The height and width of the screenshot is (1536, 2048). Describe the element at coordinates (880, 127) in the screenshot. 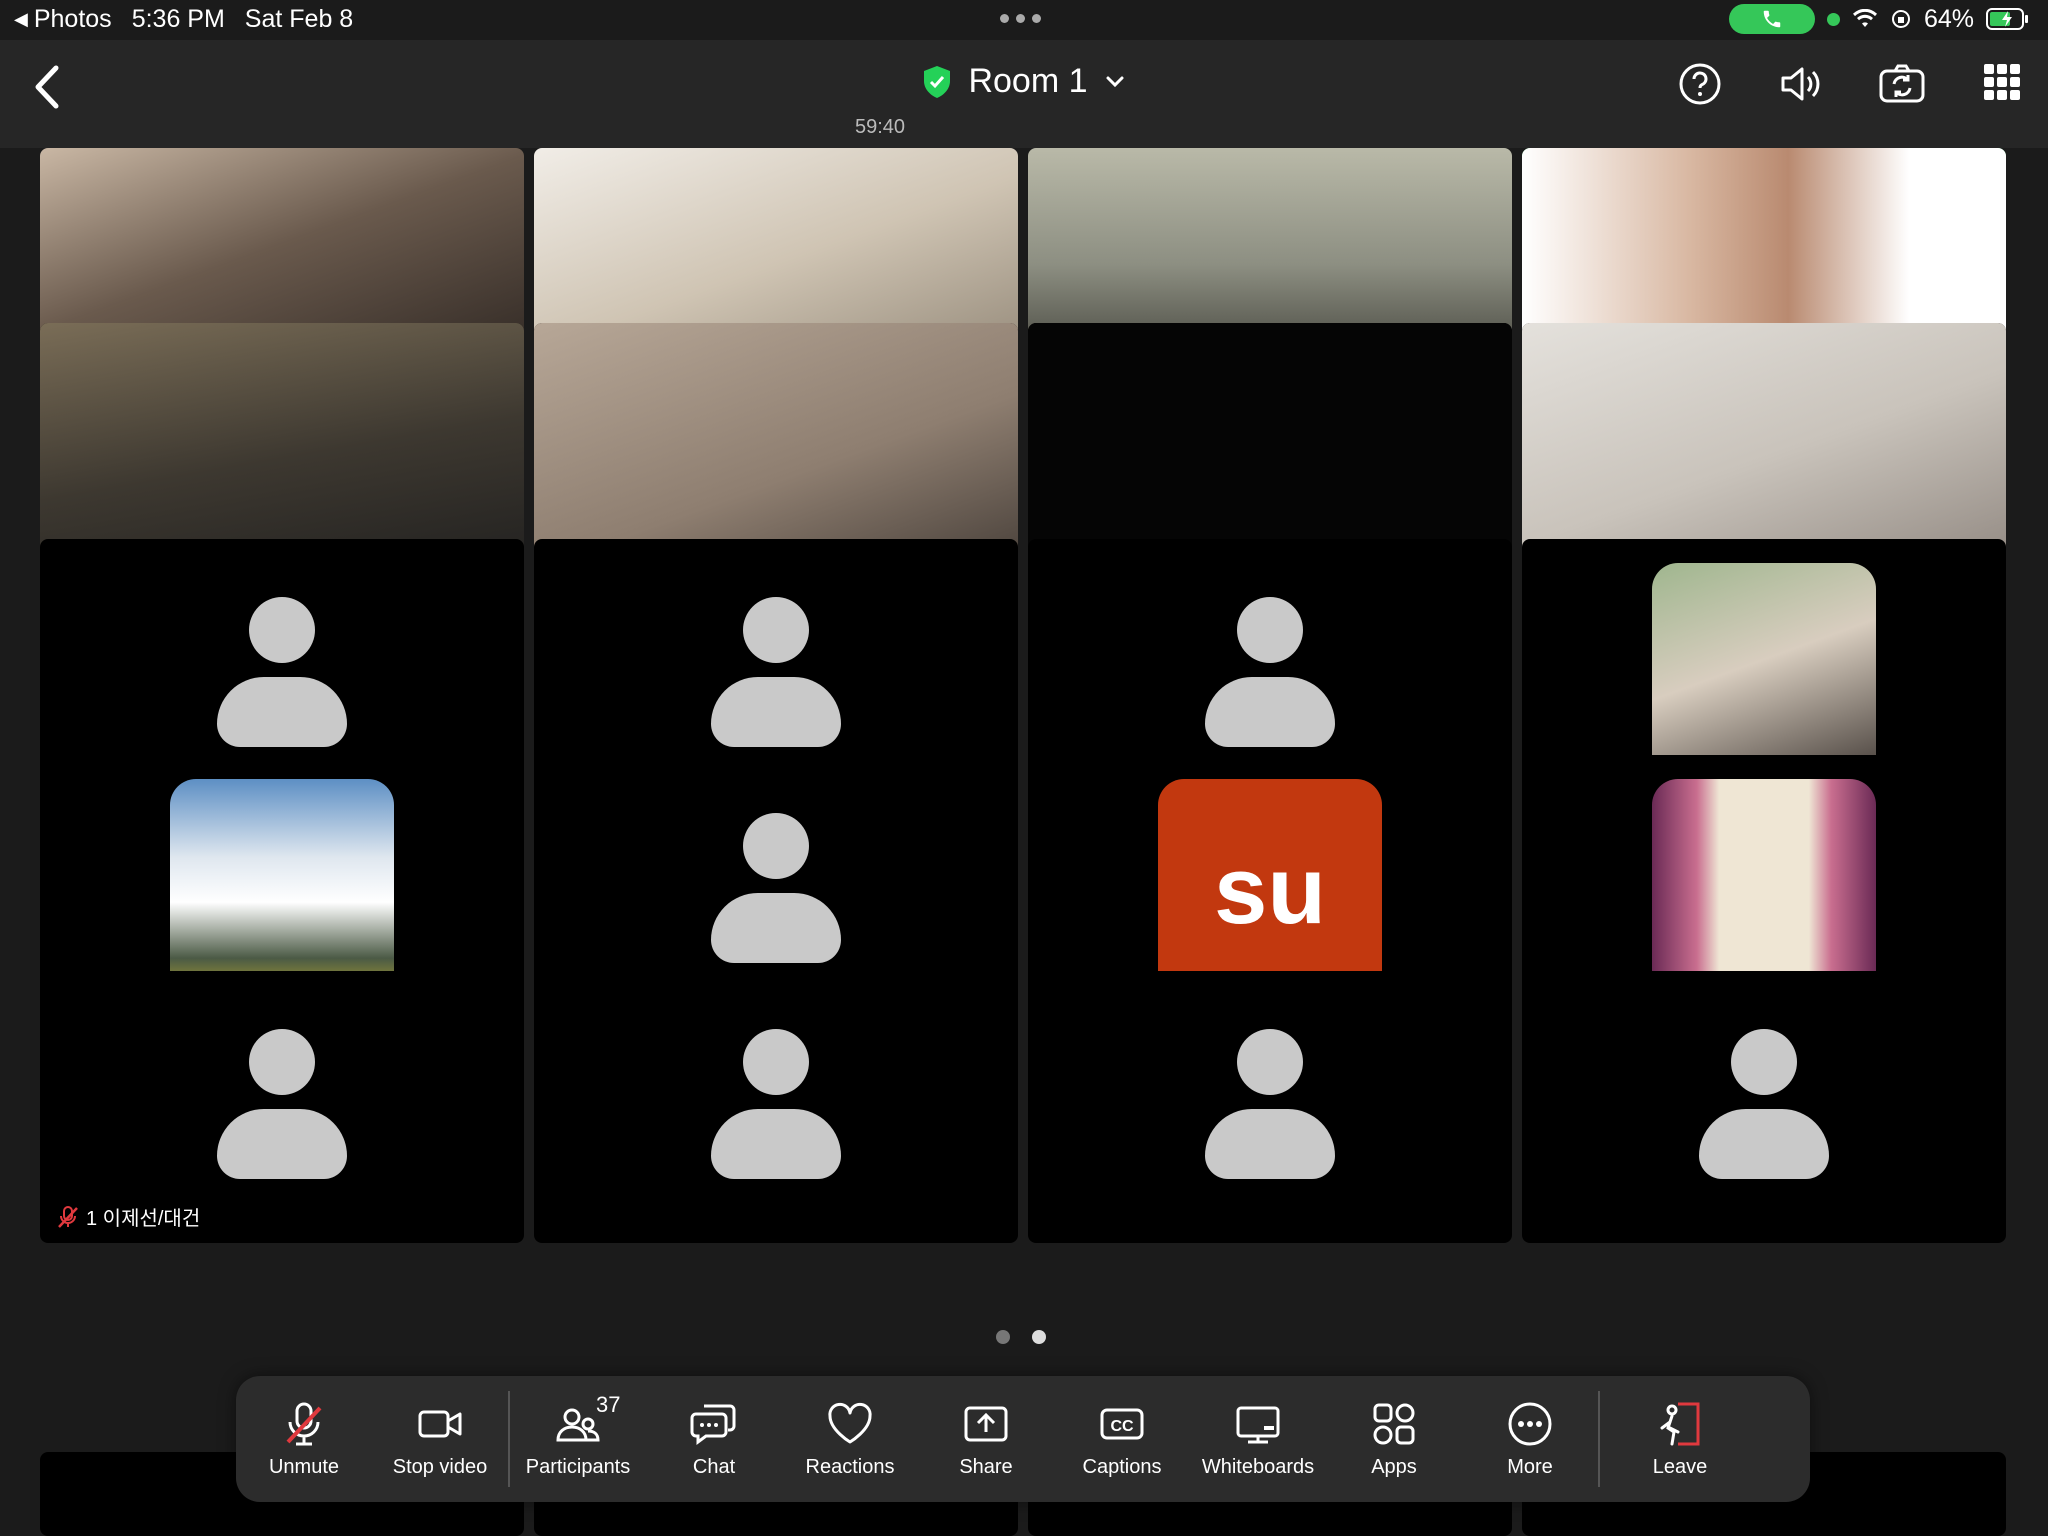

I see `meeting-timer: 59:40` at that location.